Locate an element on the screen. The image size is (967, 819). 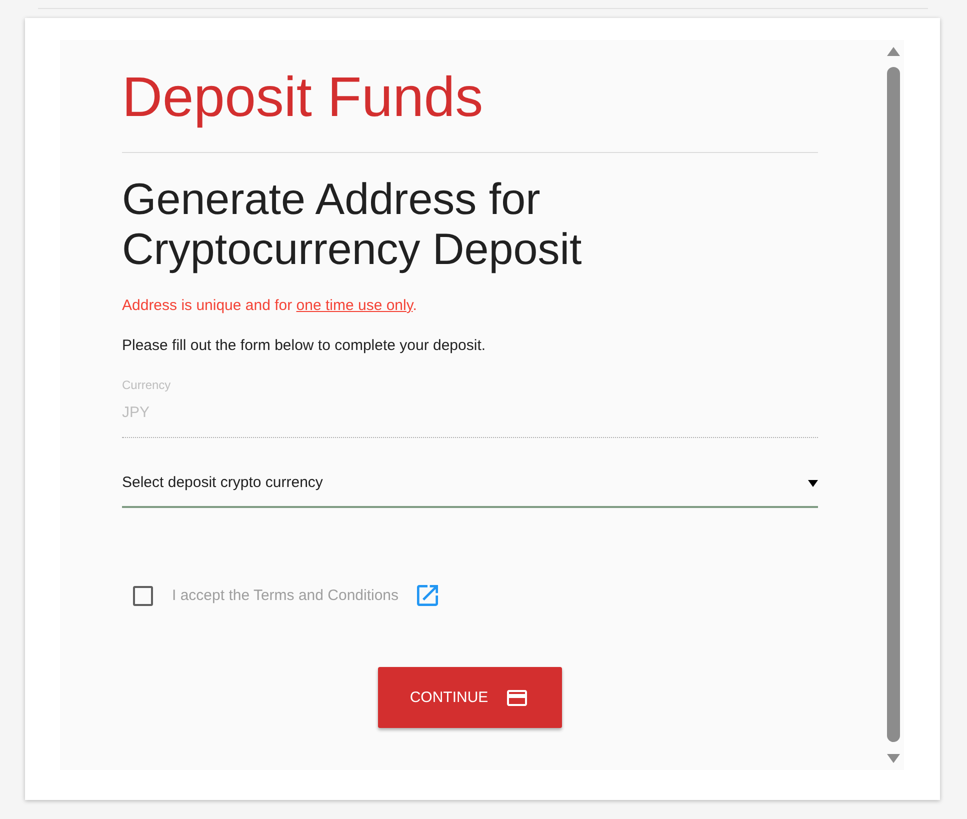
page-title: Deposit Funds is located at coordinates (303, 97).